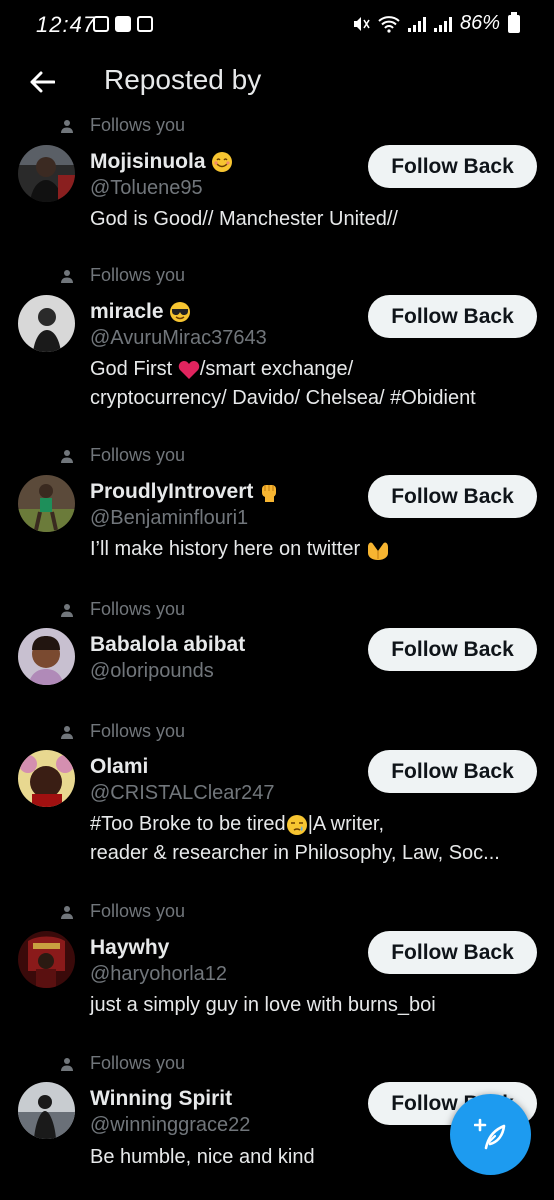 The height and width of the screenshot is (1200, 554). I want to click on user-handle: @winninggrace22, so click(170, 1125).